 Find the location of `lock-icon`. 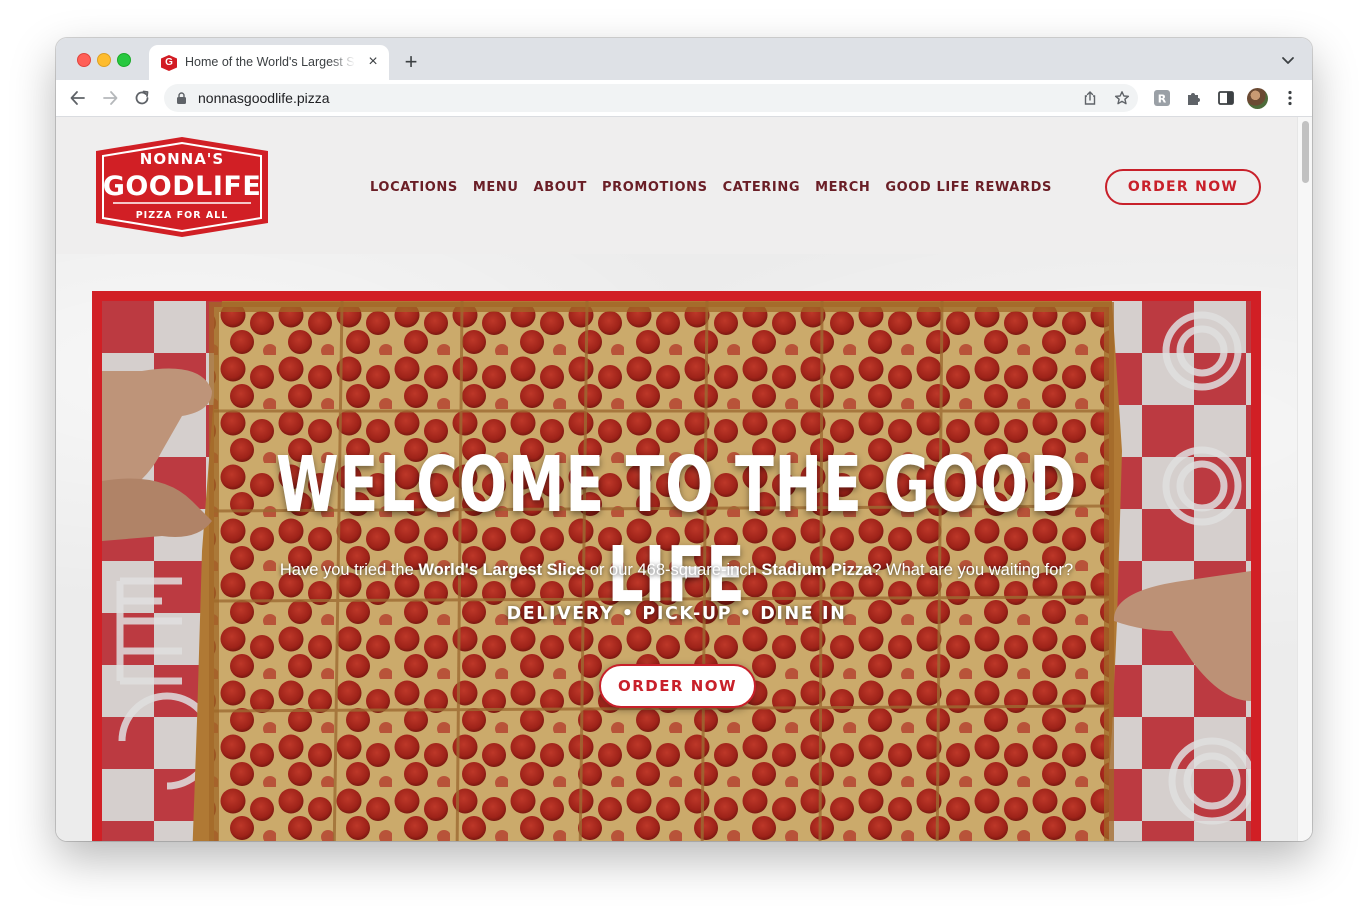

lock-icon is located at coordinates (181, 98).